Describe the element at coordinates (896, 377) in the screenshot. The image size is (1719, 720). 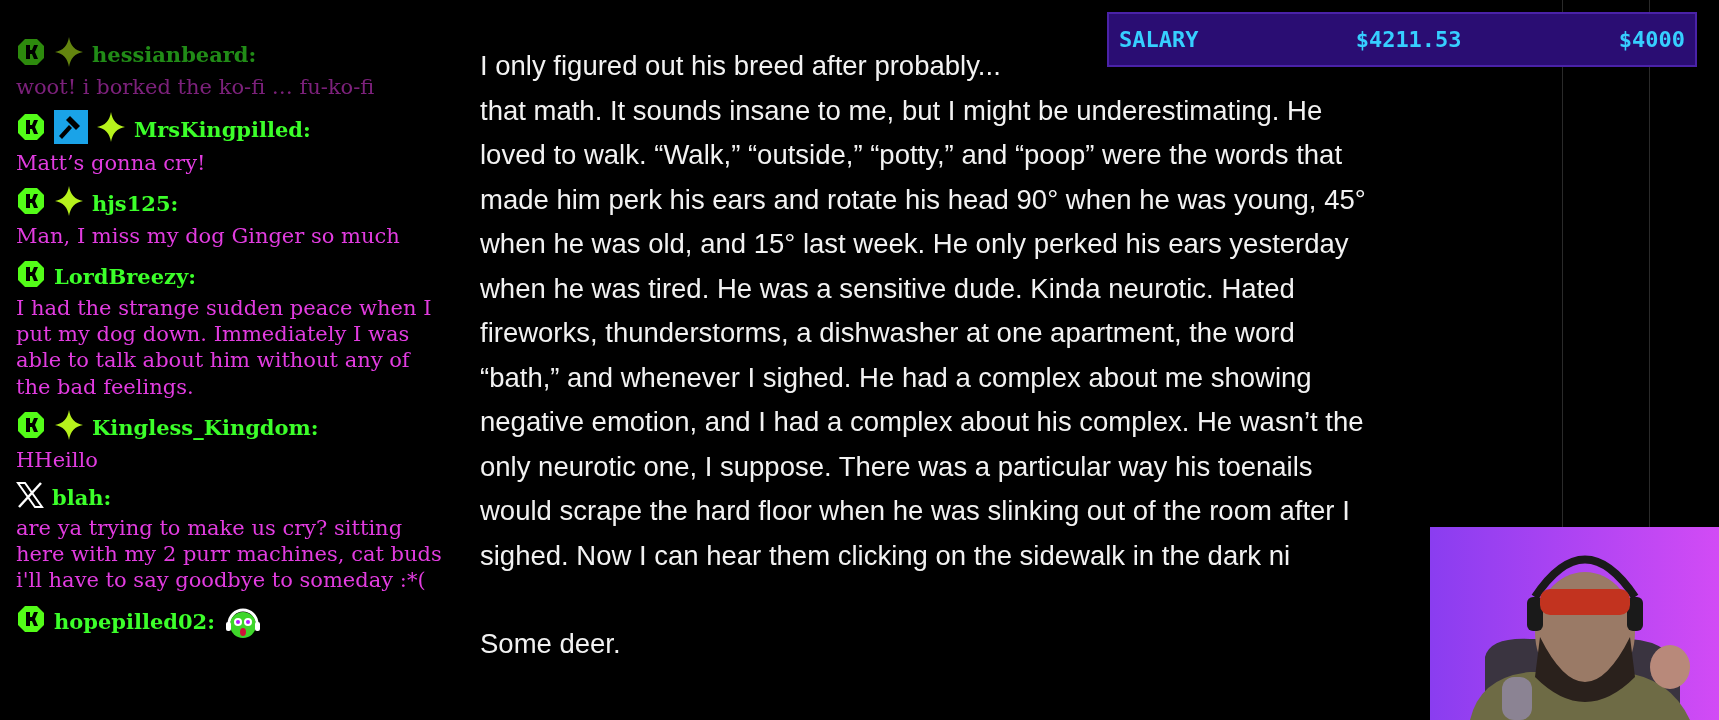
I see `article-text-line: “bath,” and whenever I sighed. He had a complex about me showing` at that location.